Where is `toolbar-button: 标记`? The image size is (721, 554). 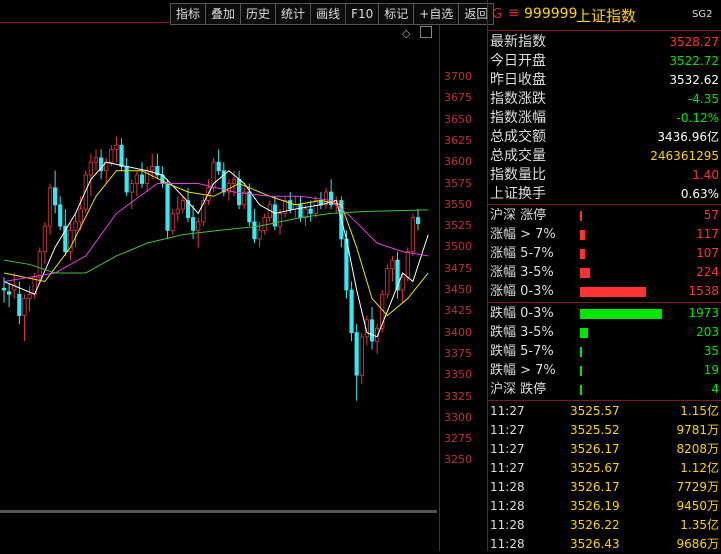 toolbar-button: 标记 is located at coordinates (396, 14).